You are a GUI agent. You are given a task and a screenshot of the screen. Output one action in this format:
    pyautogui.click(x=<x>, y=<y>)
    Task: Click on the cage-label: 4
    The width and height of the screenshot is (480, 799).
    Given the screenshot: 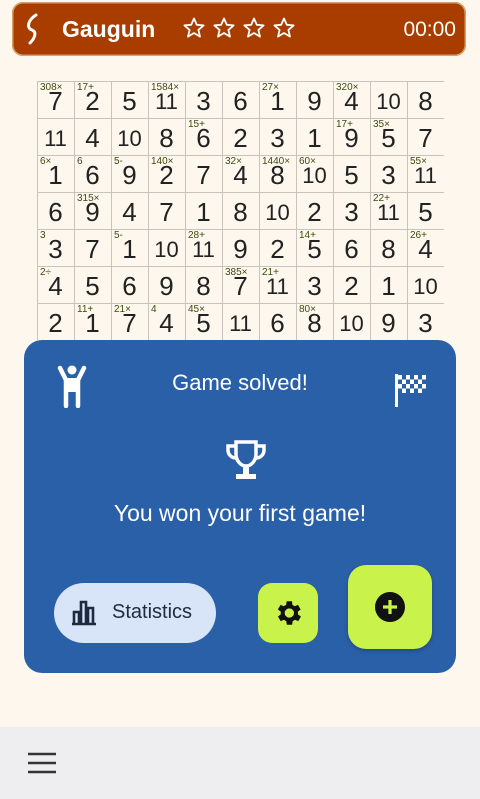 What is the action you would take?
    pyautogui.click(x=154, y=309)
    